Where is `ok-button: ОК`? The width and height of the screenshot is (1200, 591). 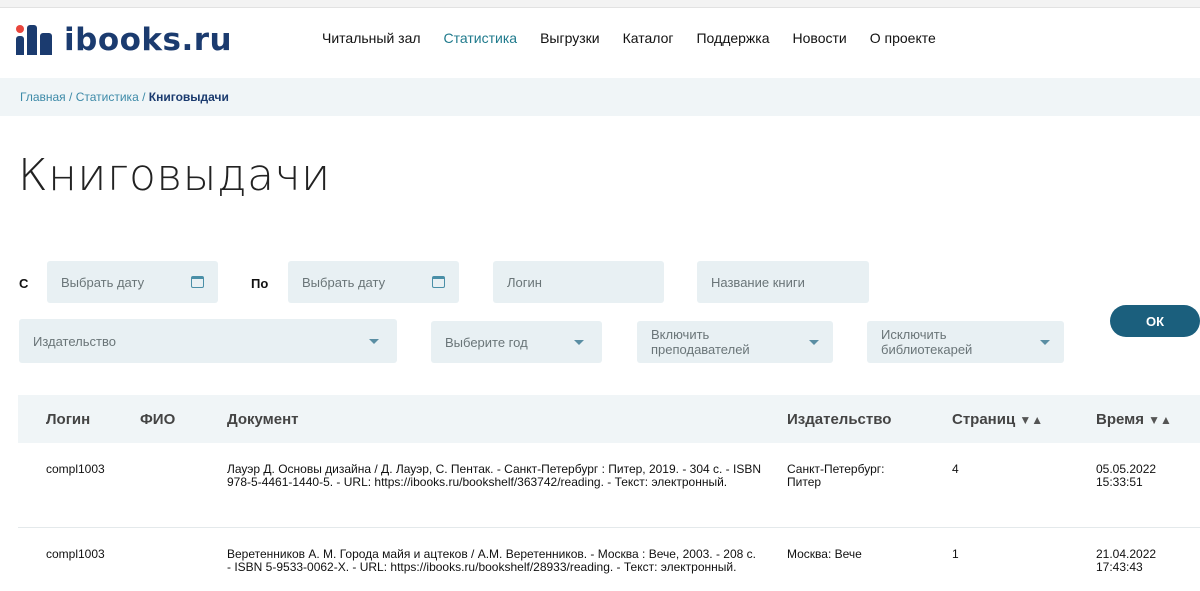 ok-button: ОК is located at coordinates (1155, 321).